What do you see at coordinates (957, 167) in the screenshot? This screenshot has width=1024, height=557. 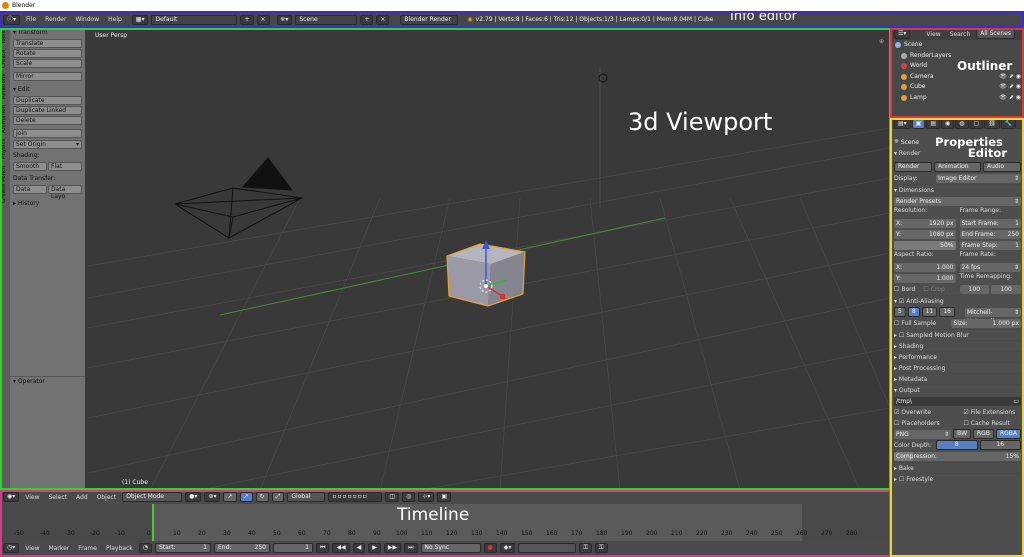 I see `animation-button: Animation` at bounding box center [957, 167].